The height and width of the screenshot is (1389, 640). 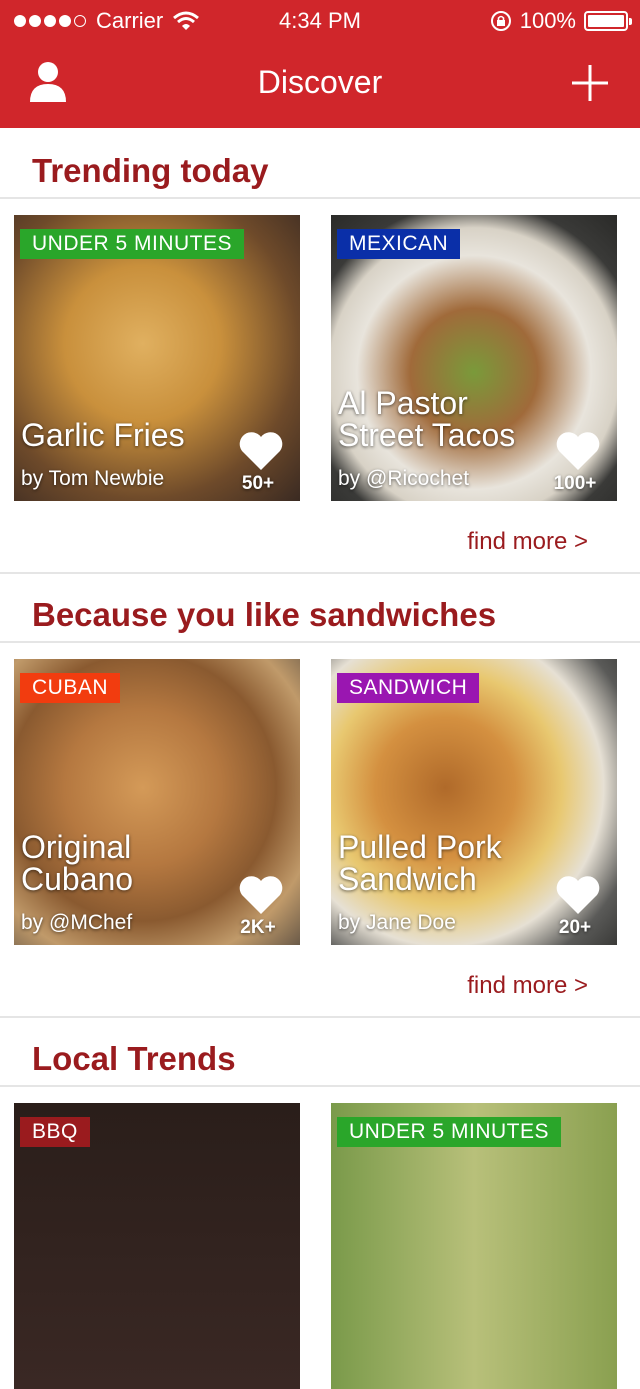 I want to click on recipe-card-bbq: BBQ, so click(x=157, y=1246).